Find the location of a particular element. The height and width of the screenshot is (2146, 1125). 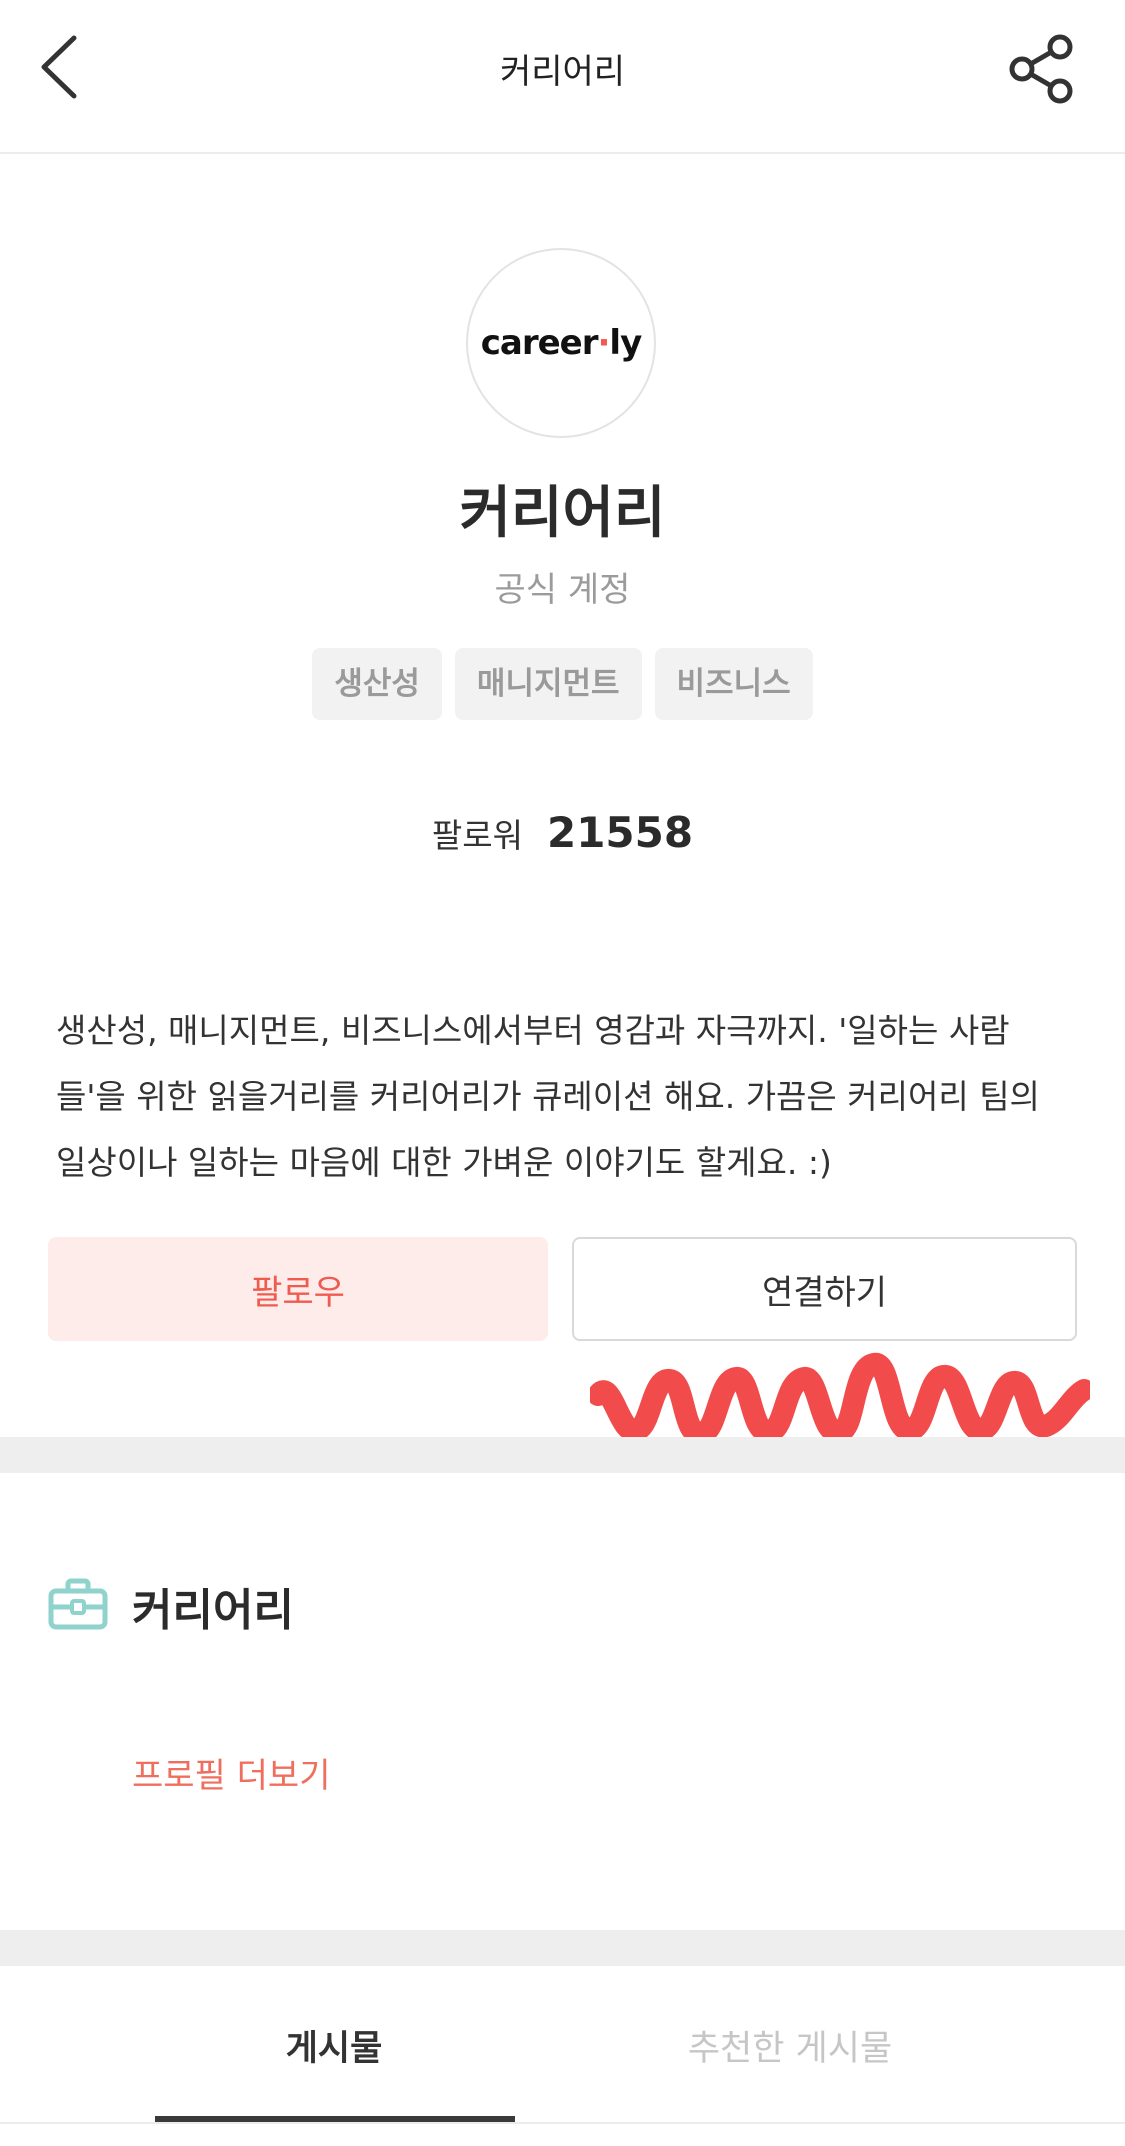

tag-list: 생산성 매니지먼트 비즈니스 is located at coordinates (562, 684).